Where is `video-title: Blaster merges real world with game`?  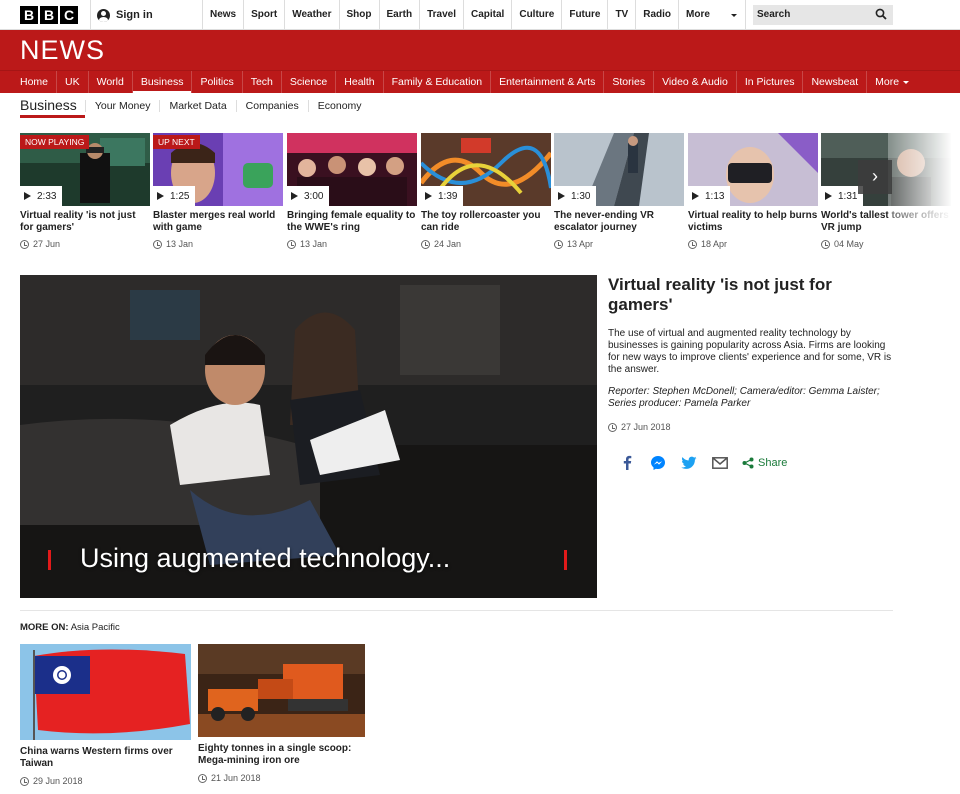 video-title: Blaster merges real world with game is located at coordinates (218, 222).